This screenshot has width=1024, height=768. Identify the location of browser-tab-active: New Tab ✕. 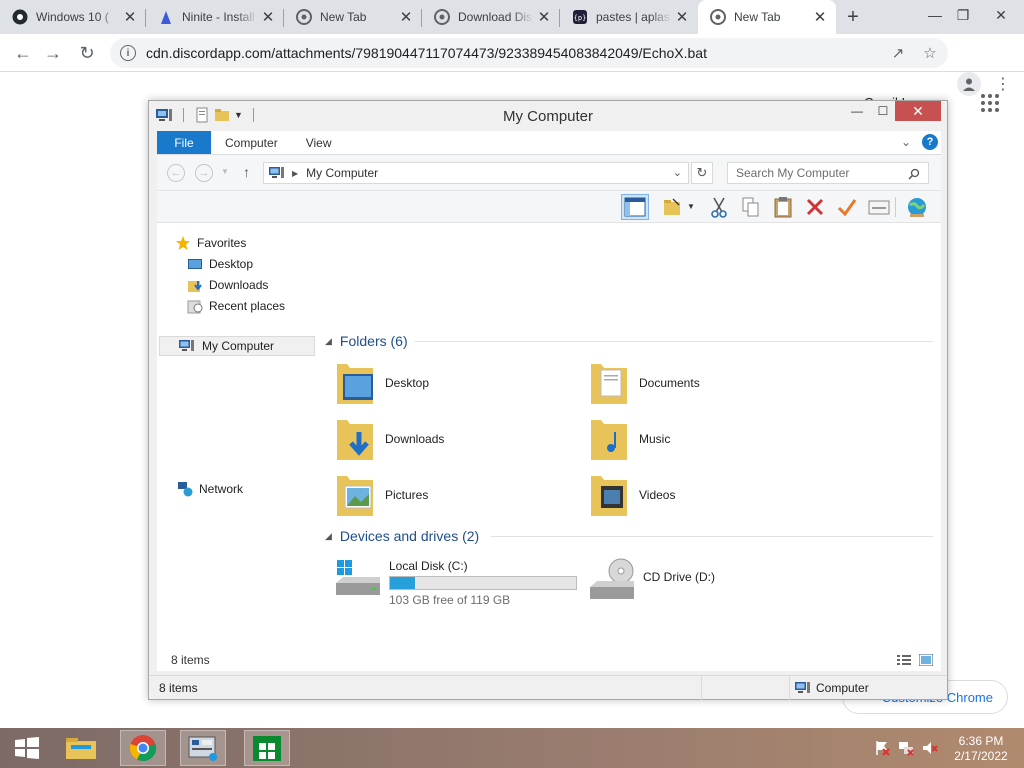
(767, 17).